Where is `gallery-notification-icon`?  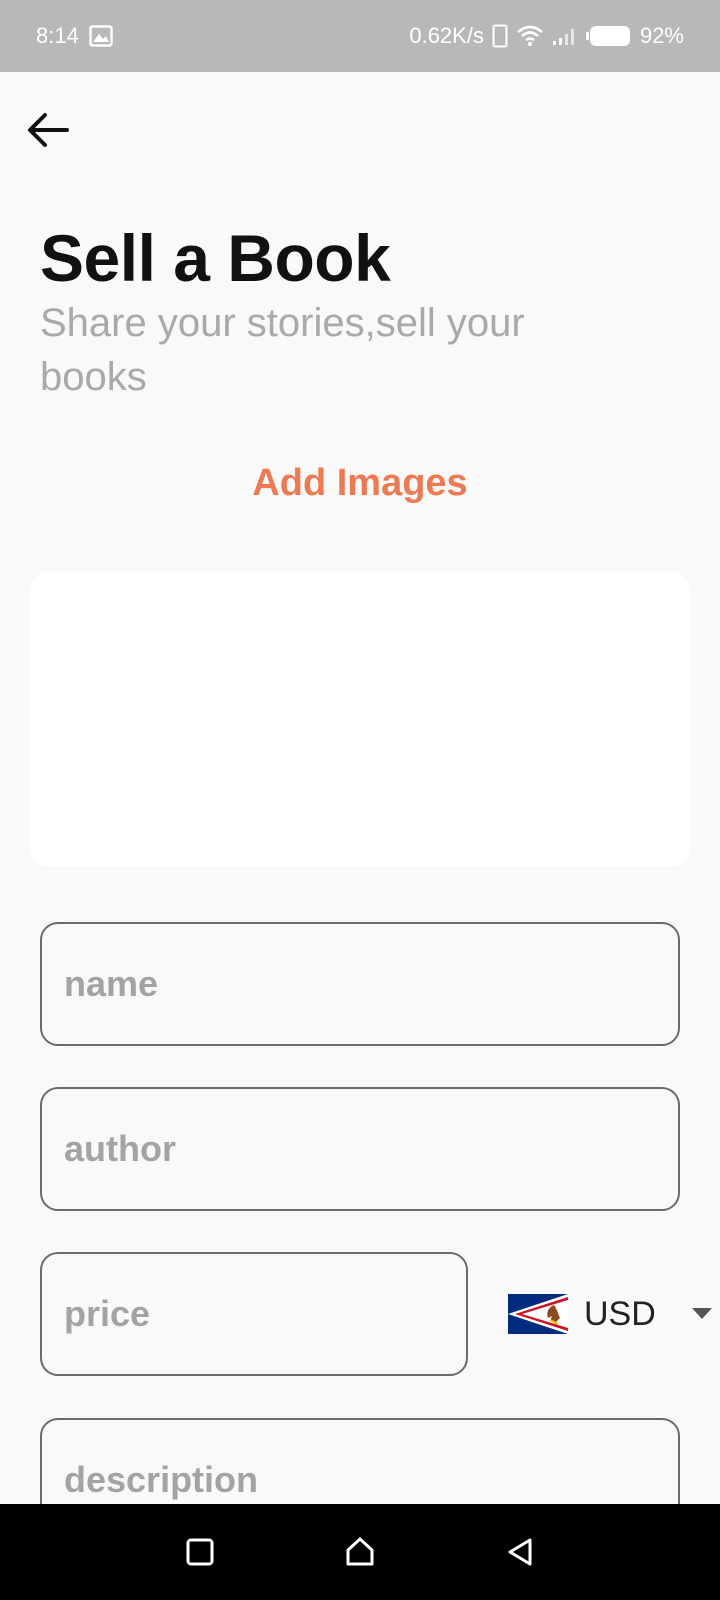 gallery-notification-icon is located at coordinates (101, 36).